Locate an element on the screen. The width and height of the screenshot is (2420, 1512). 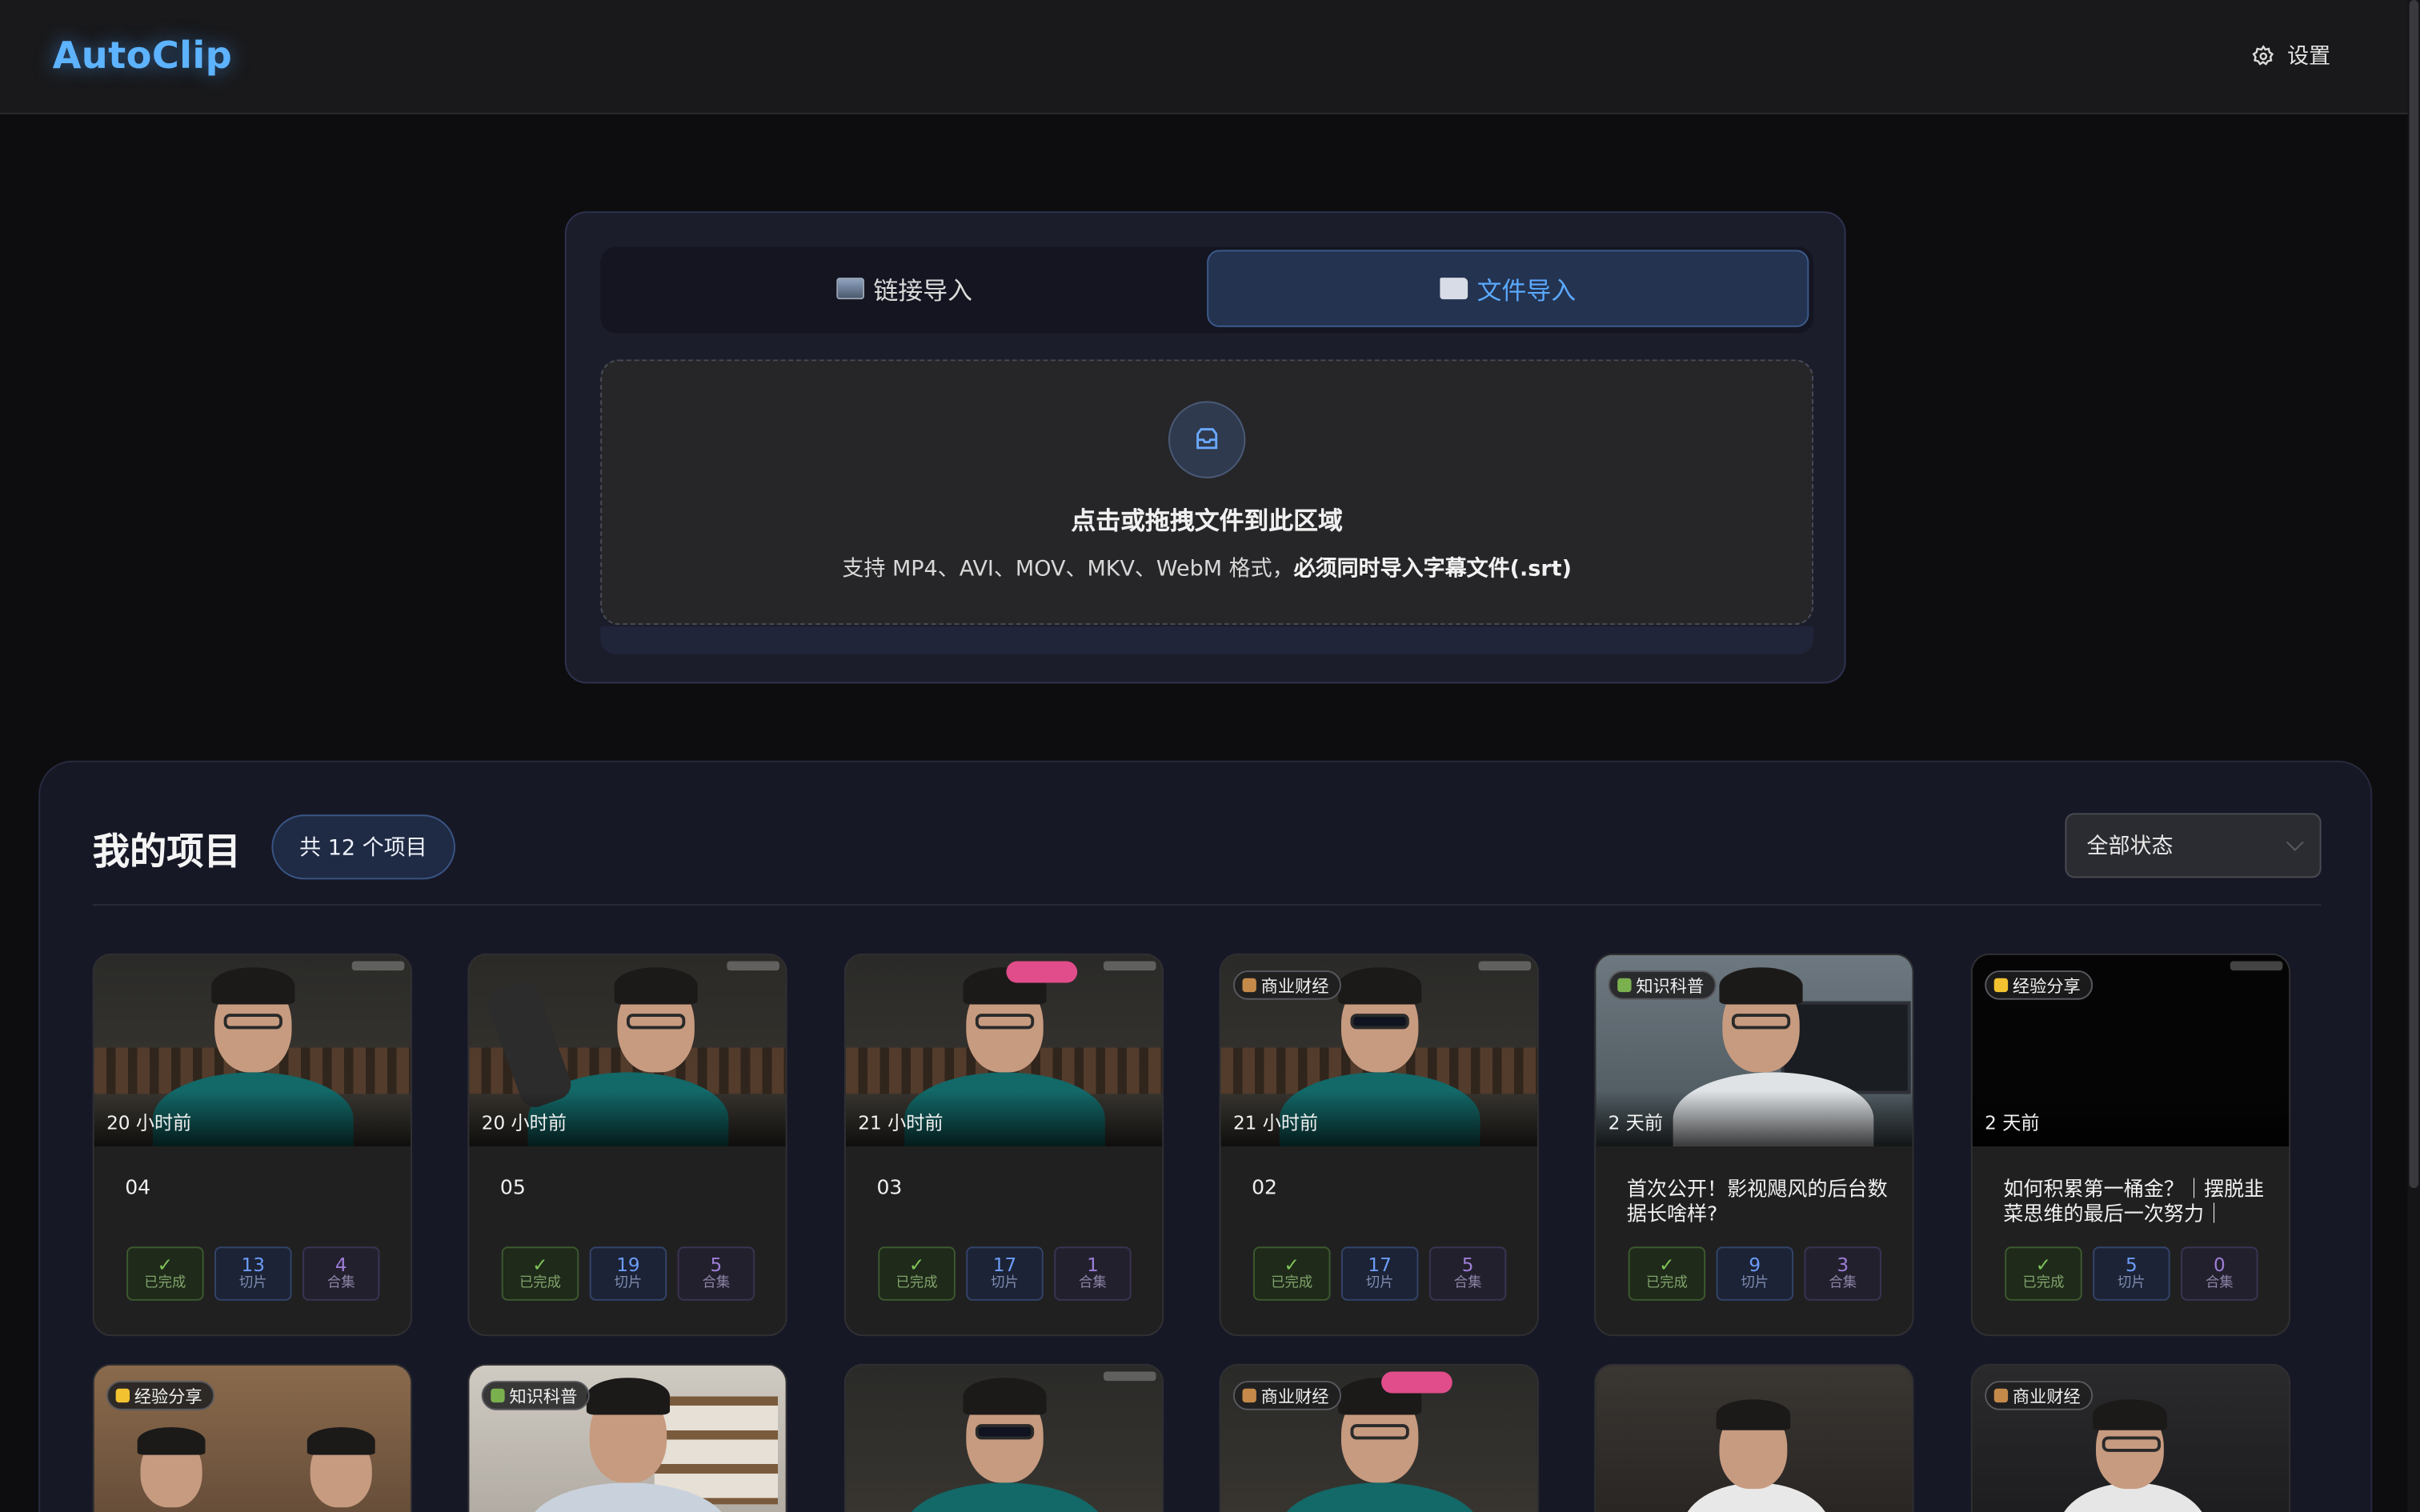
projects-title: 我的项目 is located at coordinates (166, 852).